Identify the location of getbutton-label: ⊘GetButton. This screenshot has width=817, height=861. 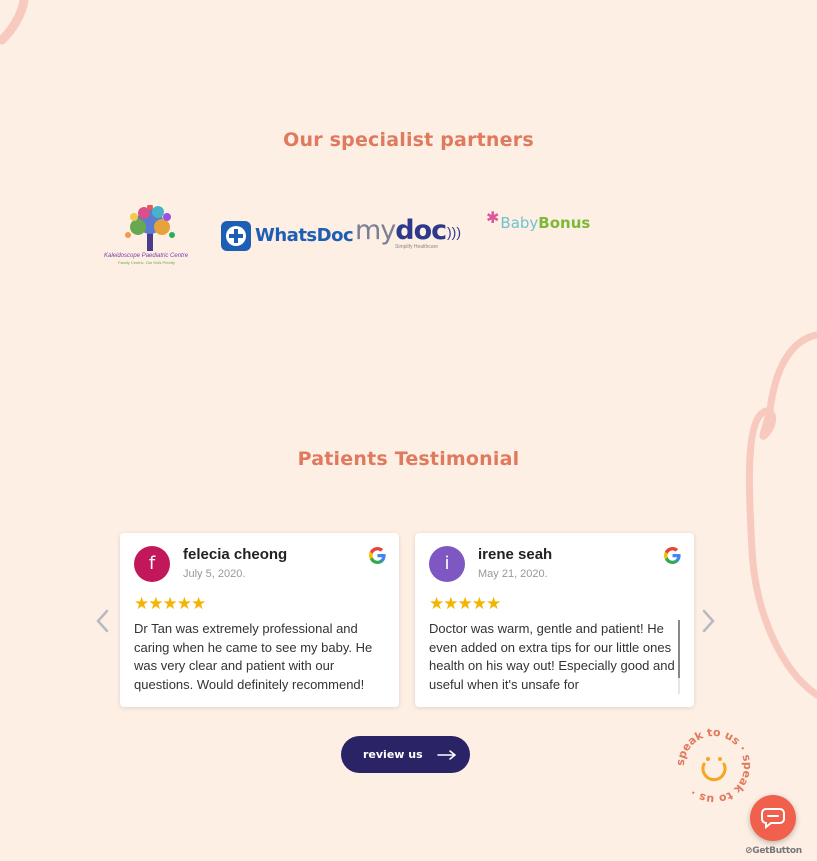
(773, 851).